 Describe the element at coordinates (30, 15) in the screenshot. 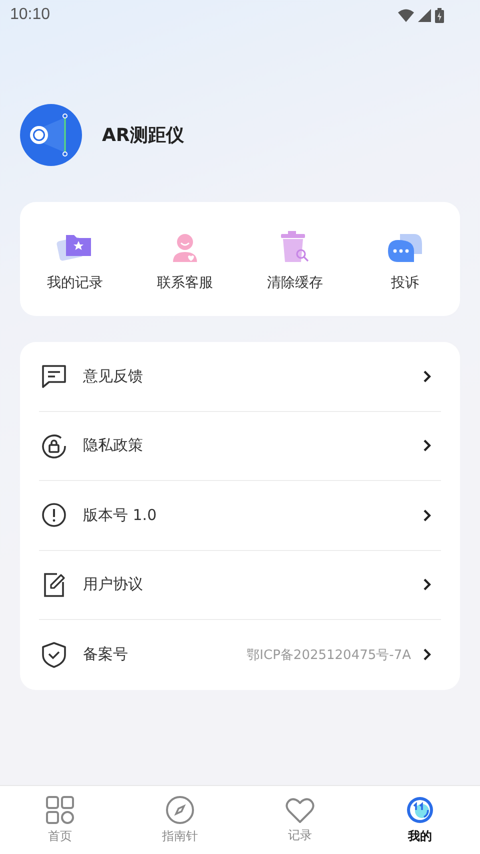

I see `status-time: 10:10` at that location.